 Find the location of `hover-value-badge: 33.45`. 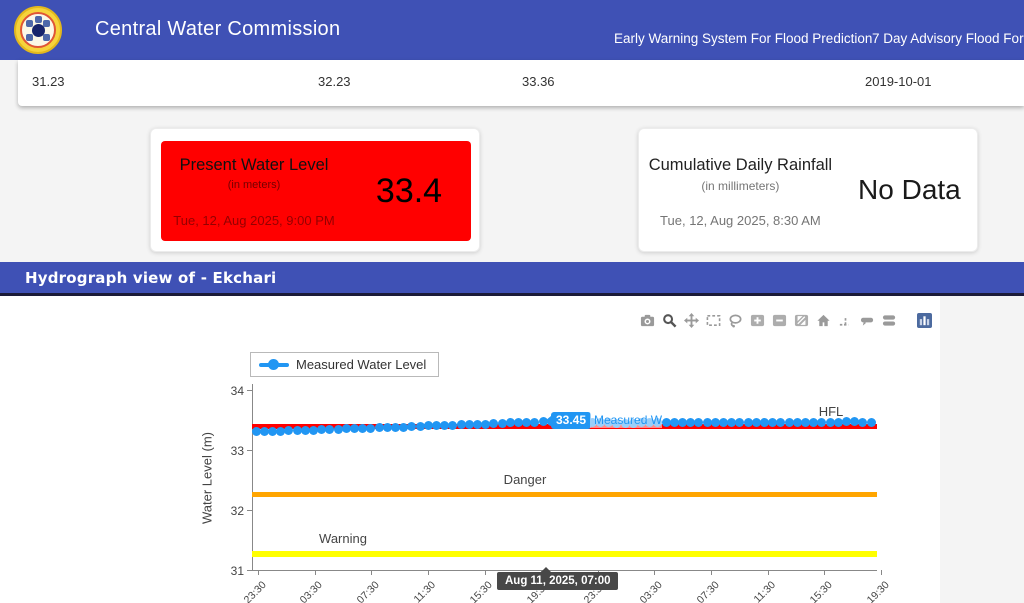

hover-value-badge: 33.45 is located at coordinates (568, 420).